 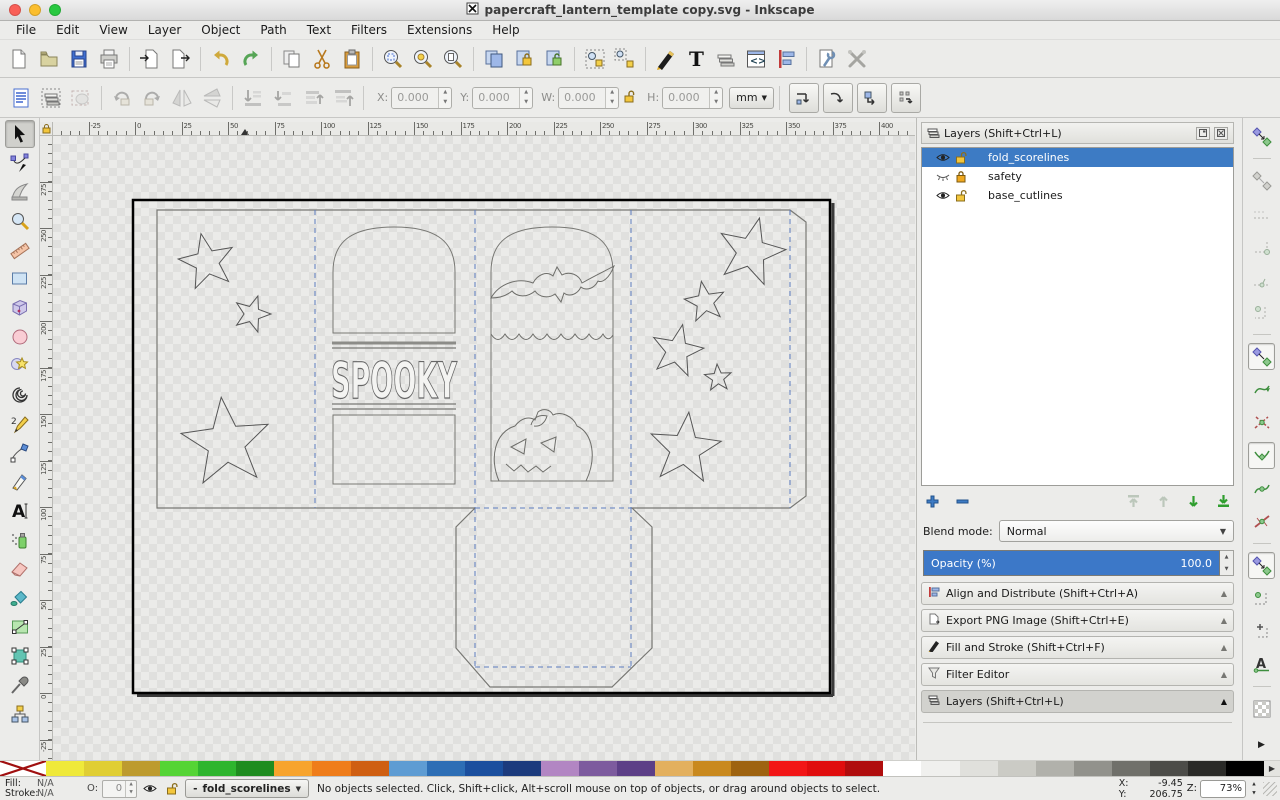 What do you see at coordinates (180, 59) in the screenshot?
I see `export-button` at bounding box center [180, 59].